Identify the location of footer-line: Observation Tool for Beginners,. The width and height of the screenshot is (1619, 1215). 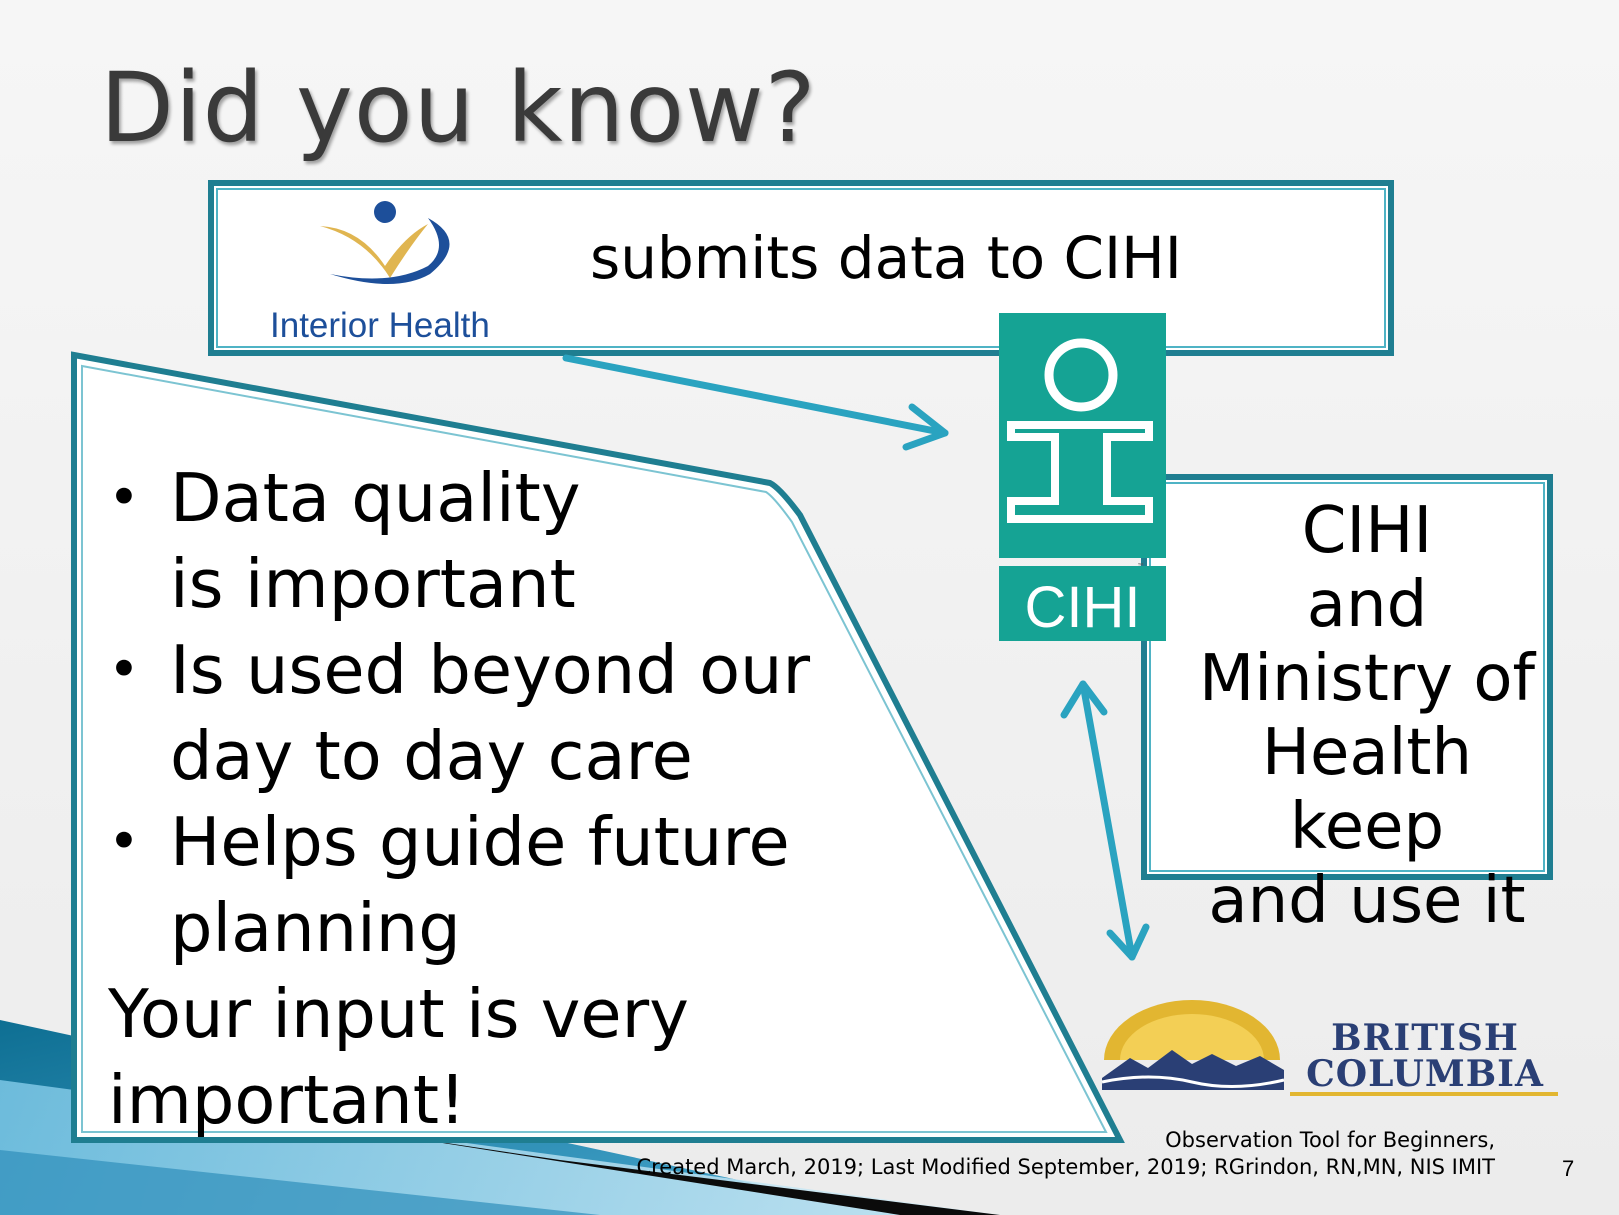
(1330, 1140).